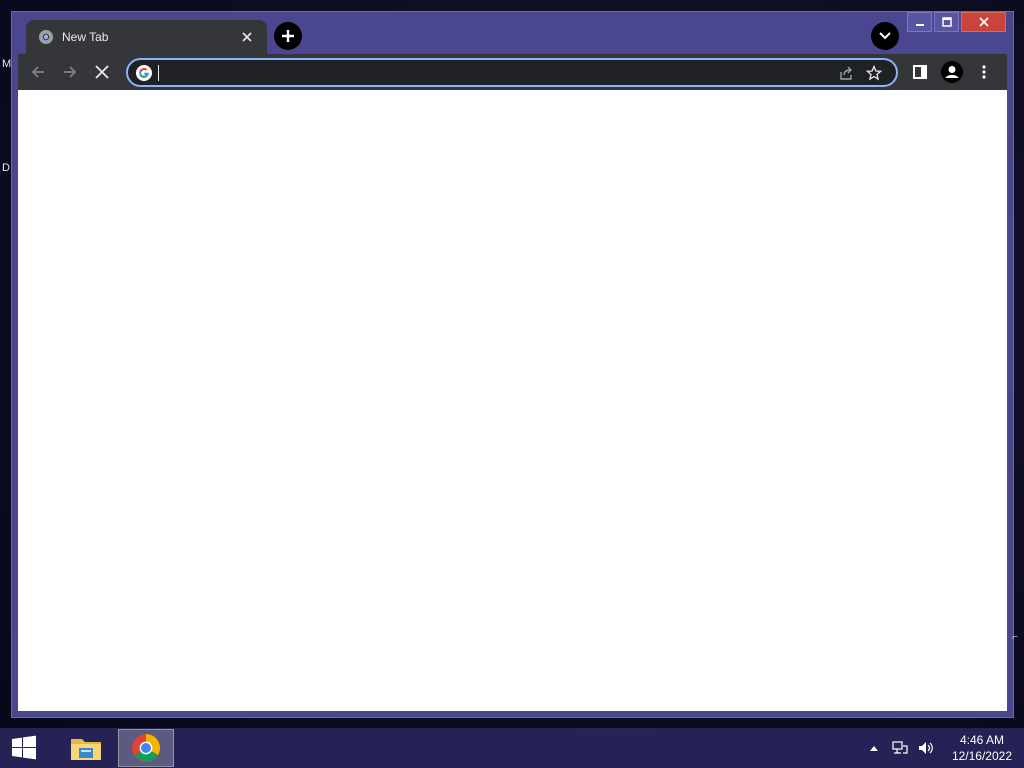 The image size is (1024, 768). I want to click on side-panel-icon, so click(920, 72).